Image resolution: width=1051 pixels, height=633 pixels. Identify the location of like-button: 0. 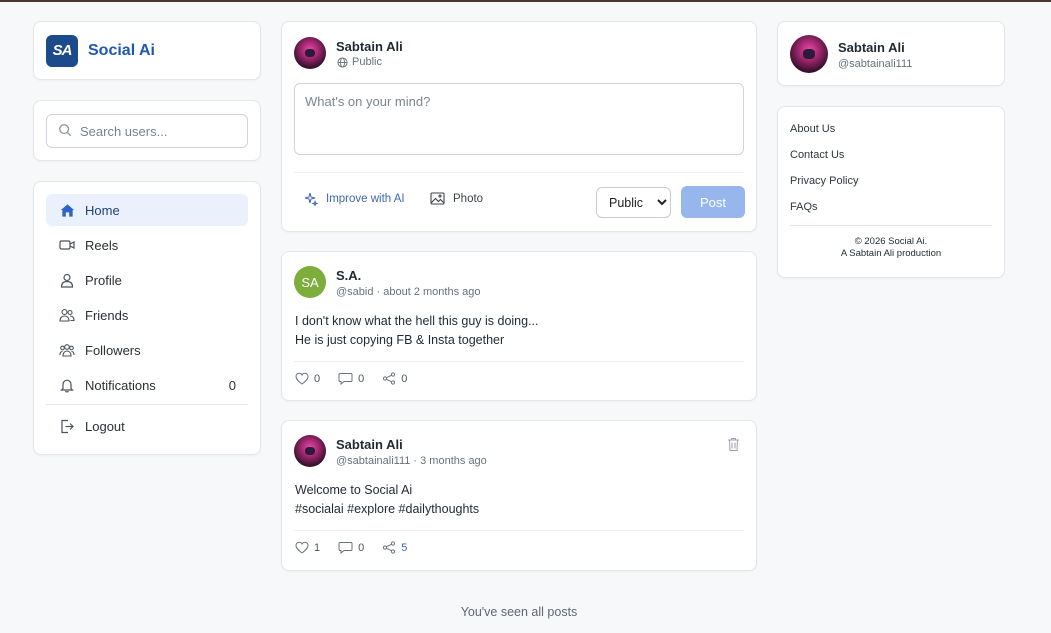
(307, 378).